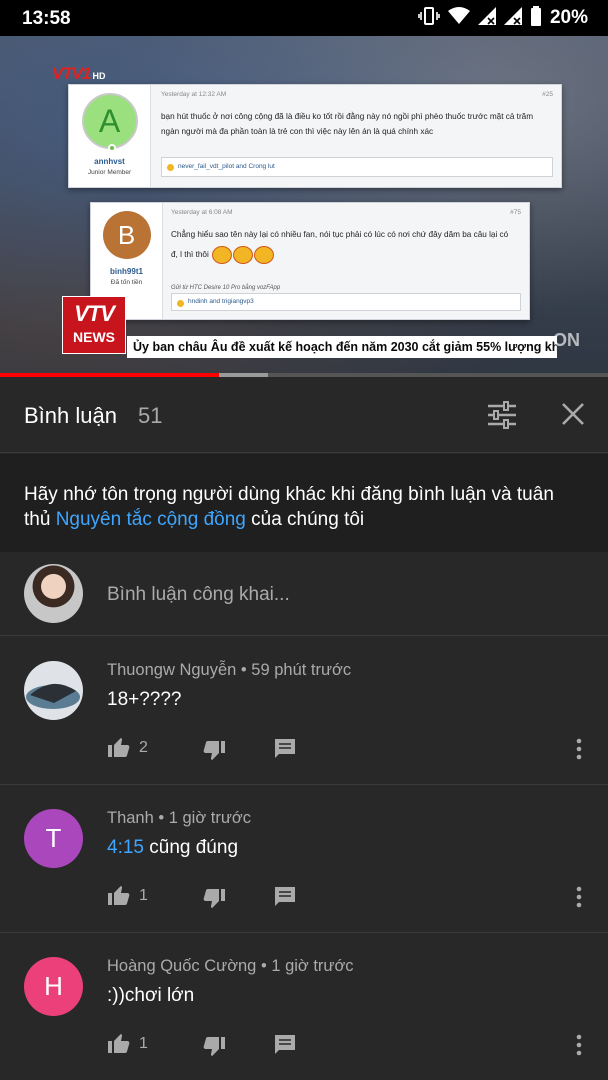 This screenshot has height=1080, width=608. What do you see at coordinates (346, 212) in the screenshot?
I see `post-meta: Yesterday at 6:08 AM #75` at bounding box center [346, 212].